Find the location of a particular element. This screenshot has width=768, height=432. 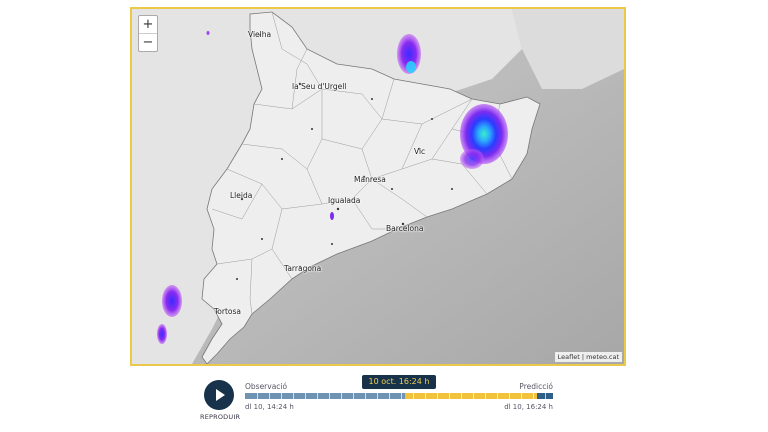

city-label-vic: Vic is located at coordinates (420, 151).